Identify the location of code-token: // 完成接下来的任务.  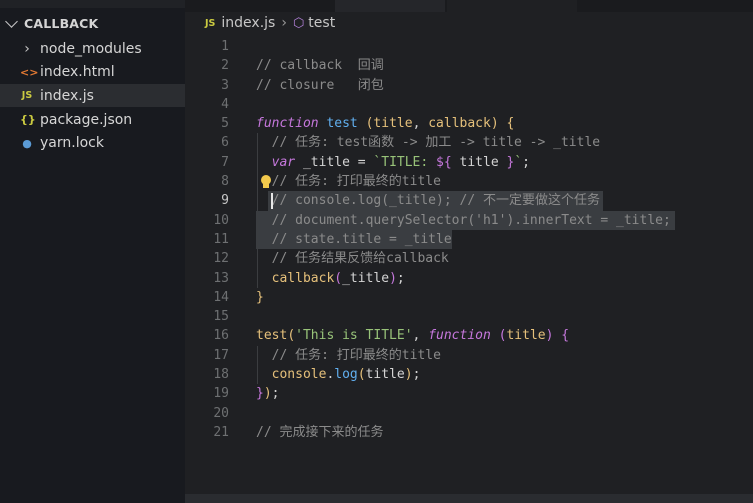
(320, 432).